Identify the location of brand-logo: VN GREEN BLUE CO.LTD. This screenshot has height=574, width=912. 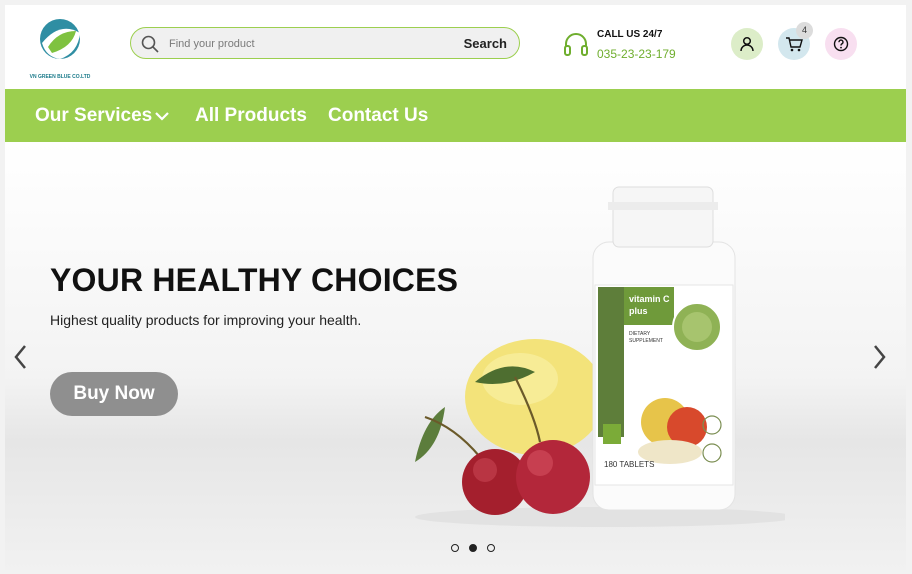
(60, 48).